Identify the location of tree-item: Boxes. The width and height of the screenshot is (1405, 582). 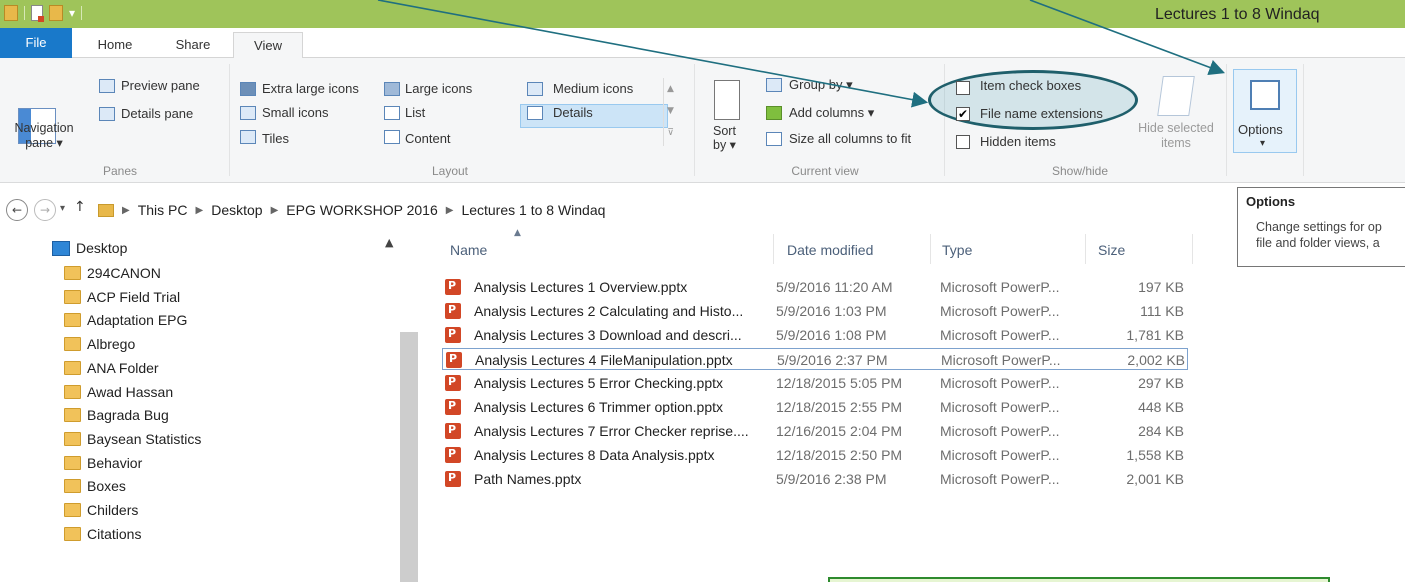
(95, 486).